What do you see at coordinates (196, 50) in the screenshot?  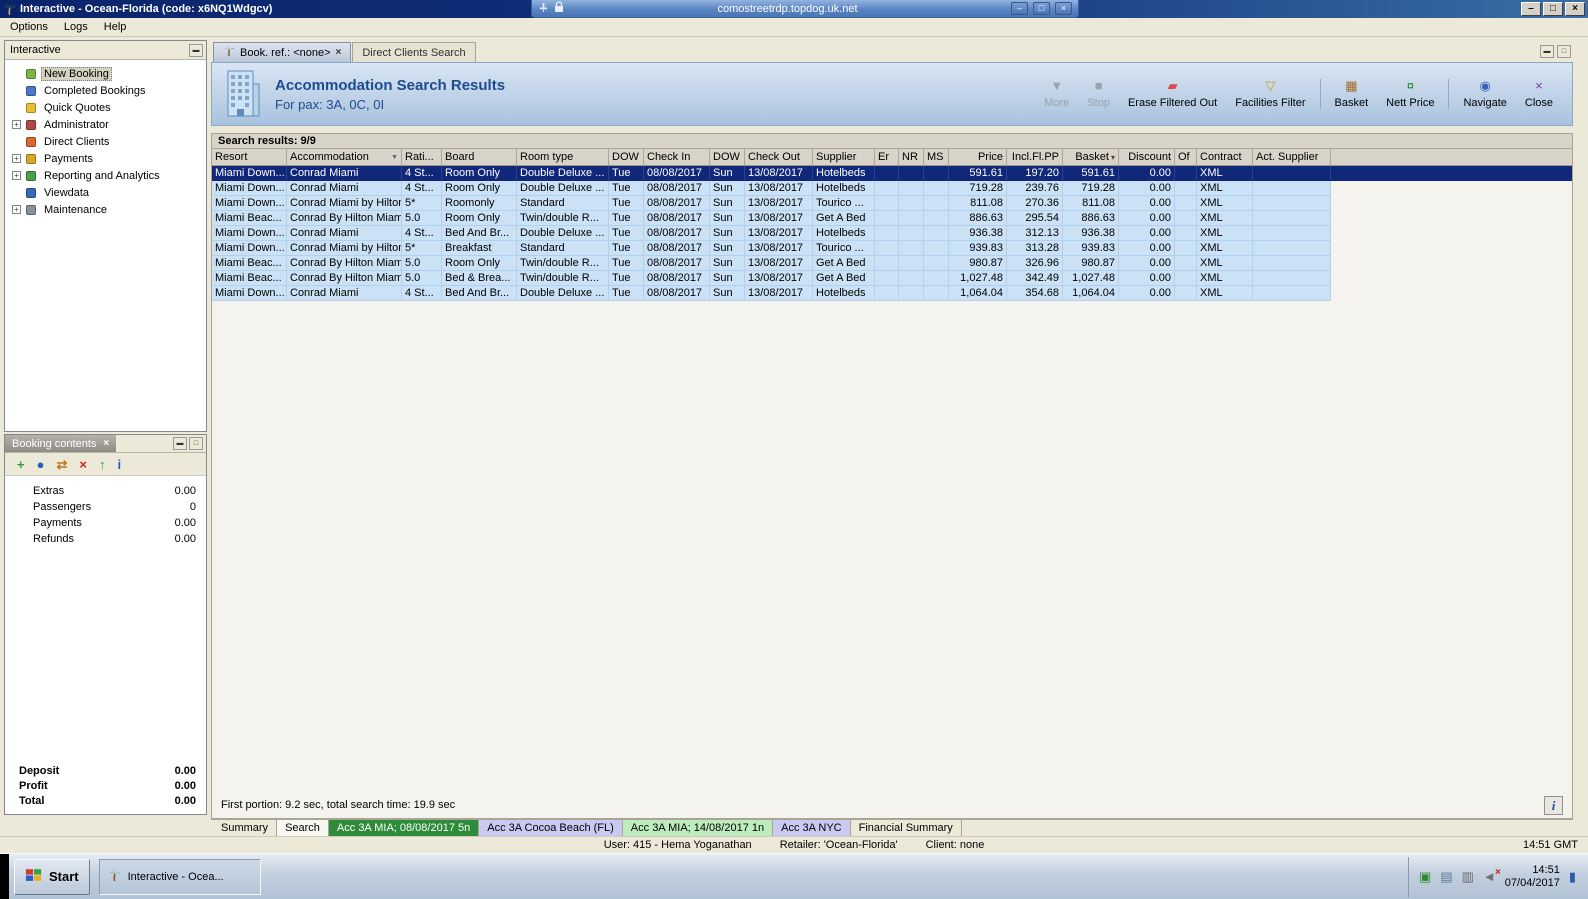 I see `panel-collapse-icon: ▬` at bounding box center [196, 50].